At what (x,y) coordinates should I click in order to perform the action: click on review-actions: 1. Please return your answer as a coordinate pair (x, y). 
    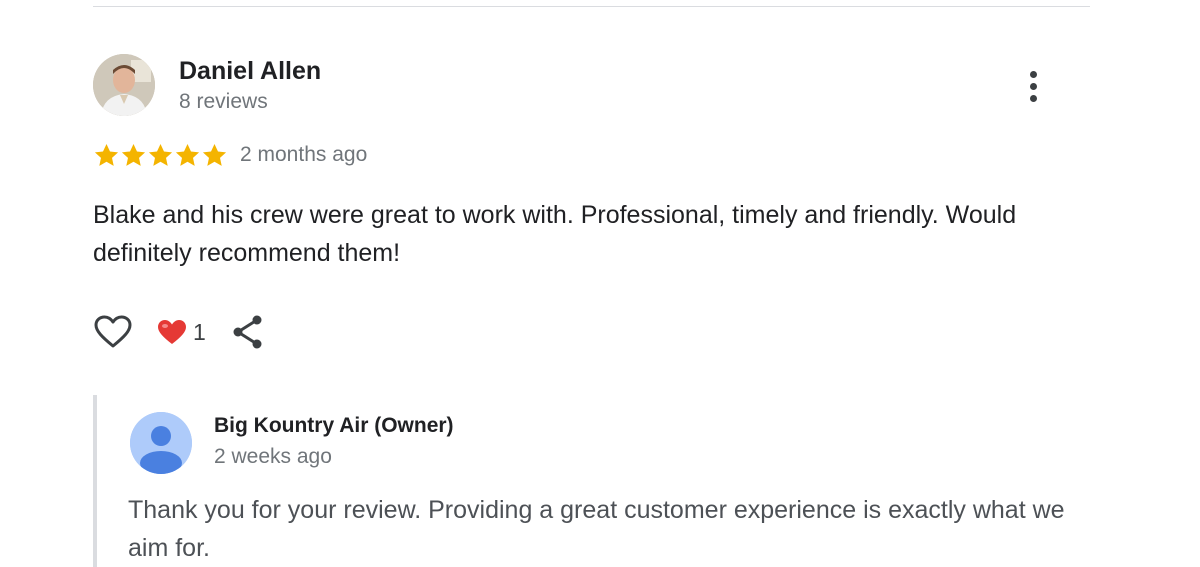
    Looking at the image, I should click on (179, 332).